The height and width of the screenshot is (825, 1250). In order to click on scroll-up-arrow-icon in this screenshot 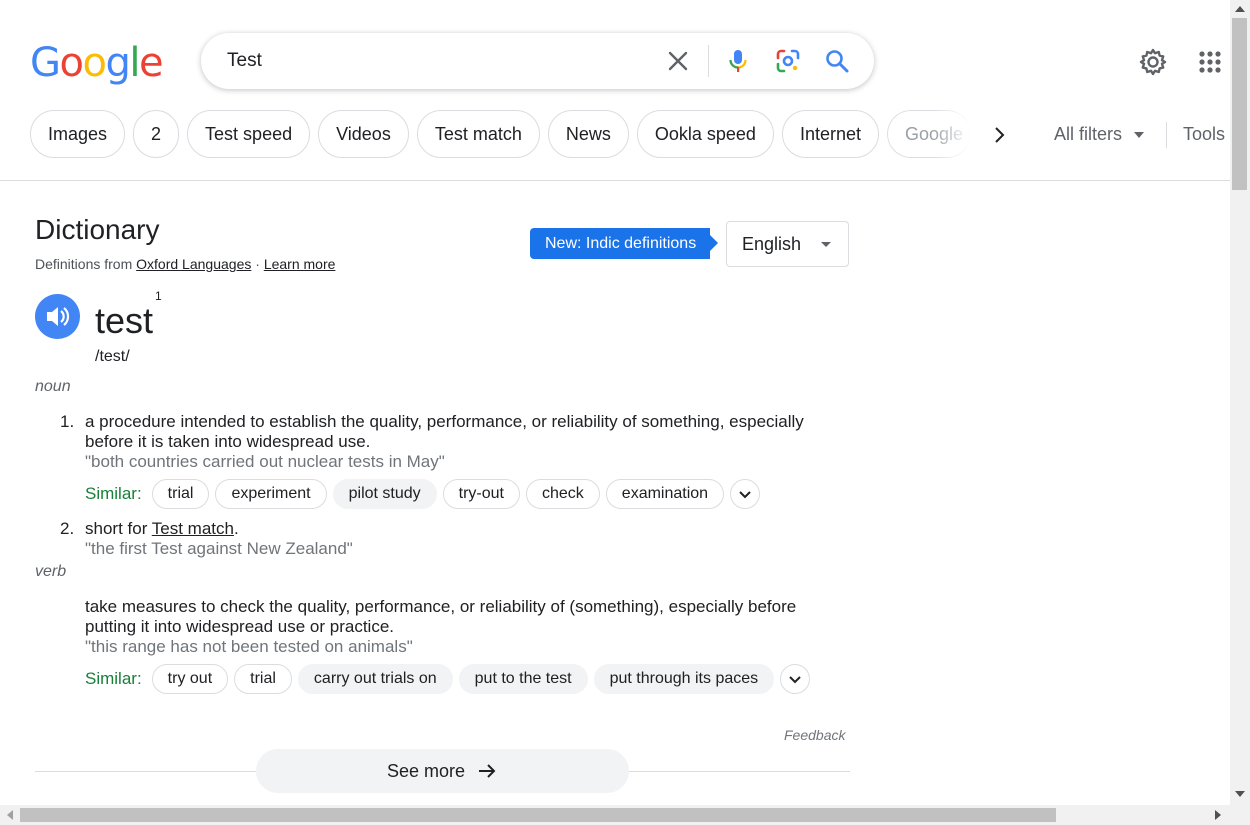, I will do `click(1240, 9)`.